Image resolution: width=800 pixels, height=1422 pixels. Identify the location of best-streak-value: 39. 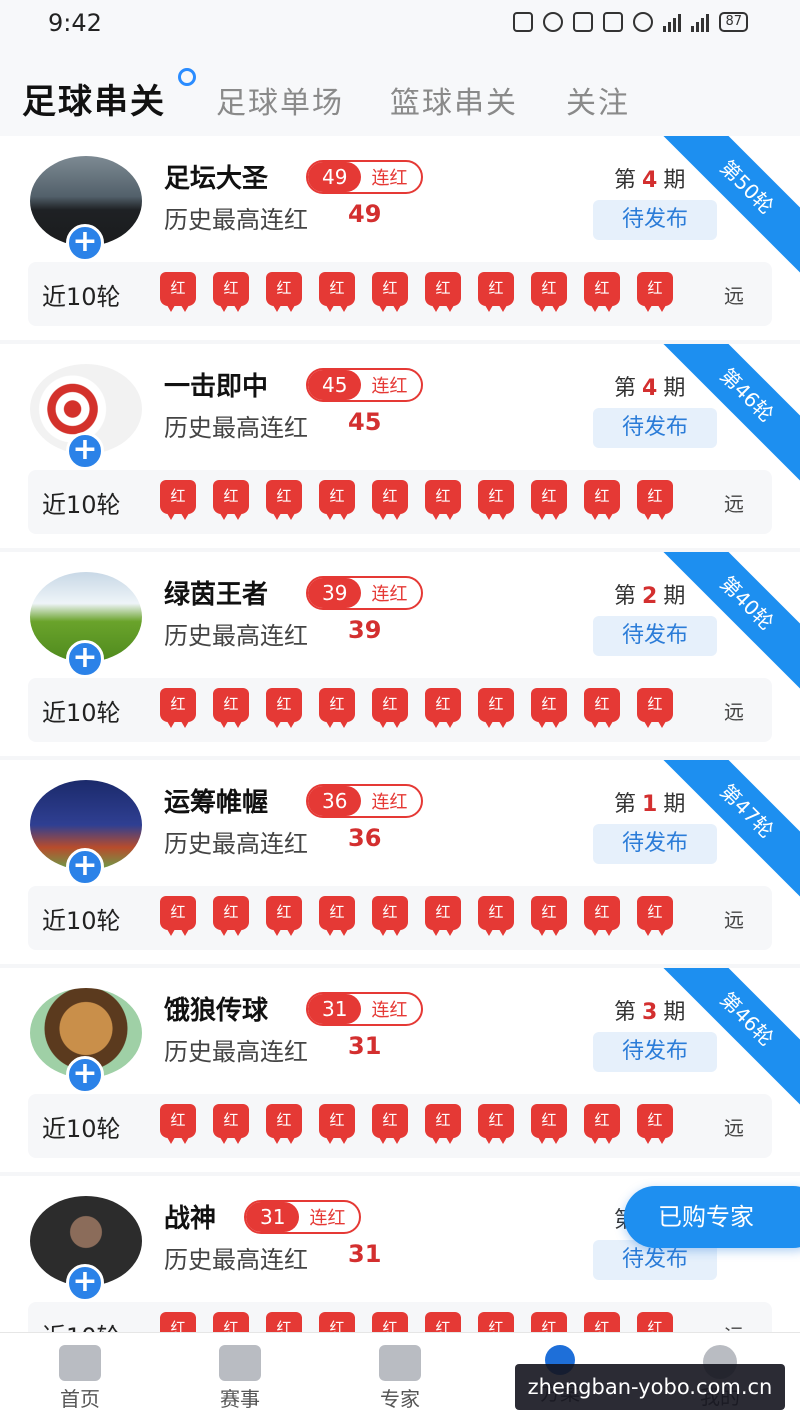
(365, 630).